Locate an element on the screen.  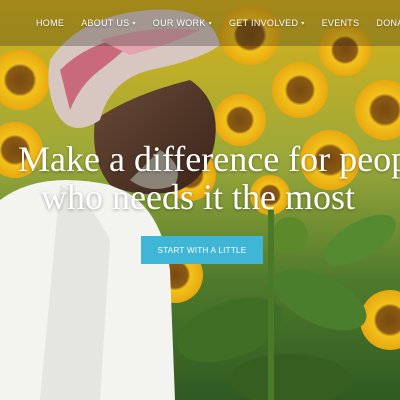
nav-item-label: EVENTS is located at coordinates (340, 23).